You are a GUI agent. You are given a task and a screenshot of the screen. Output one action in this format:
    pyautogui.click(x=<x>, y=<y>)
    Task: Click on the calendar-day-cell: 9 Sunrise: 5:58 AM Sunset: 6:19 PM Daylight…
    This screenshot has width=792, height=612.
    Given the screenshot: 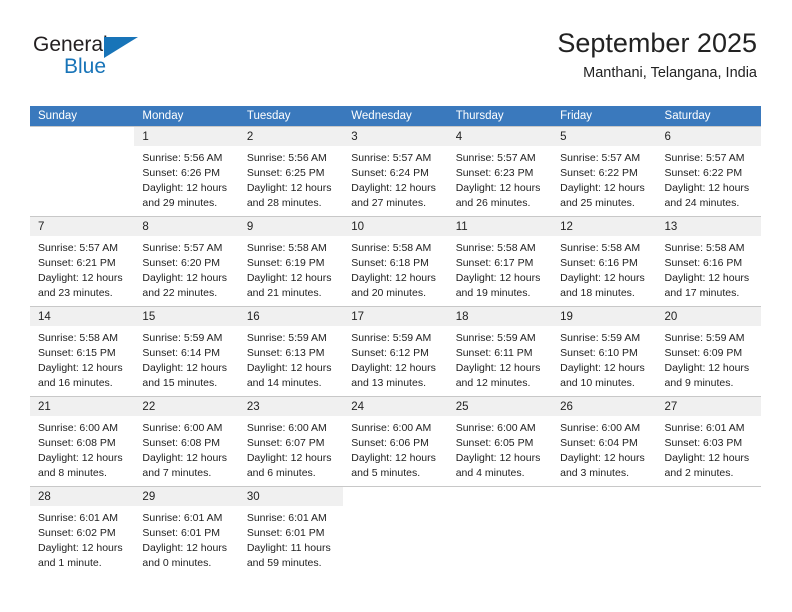 What is the action you would take?
    pyautogui.click(x=291, y=261)
    